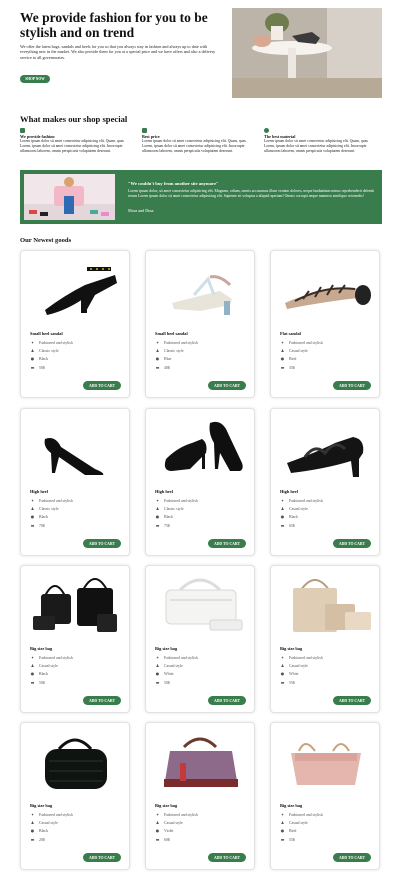 The width and height of the screenshot is (400, 876). Describe the element at coordinates (167, 839) in the screenshot. I see `product-price: 60$` at that location.